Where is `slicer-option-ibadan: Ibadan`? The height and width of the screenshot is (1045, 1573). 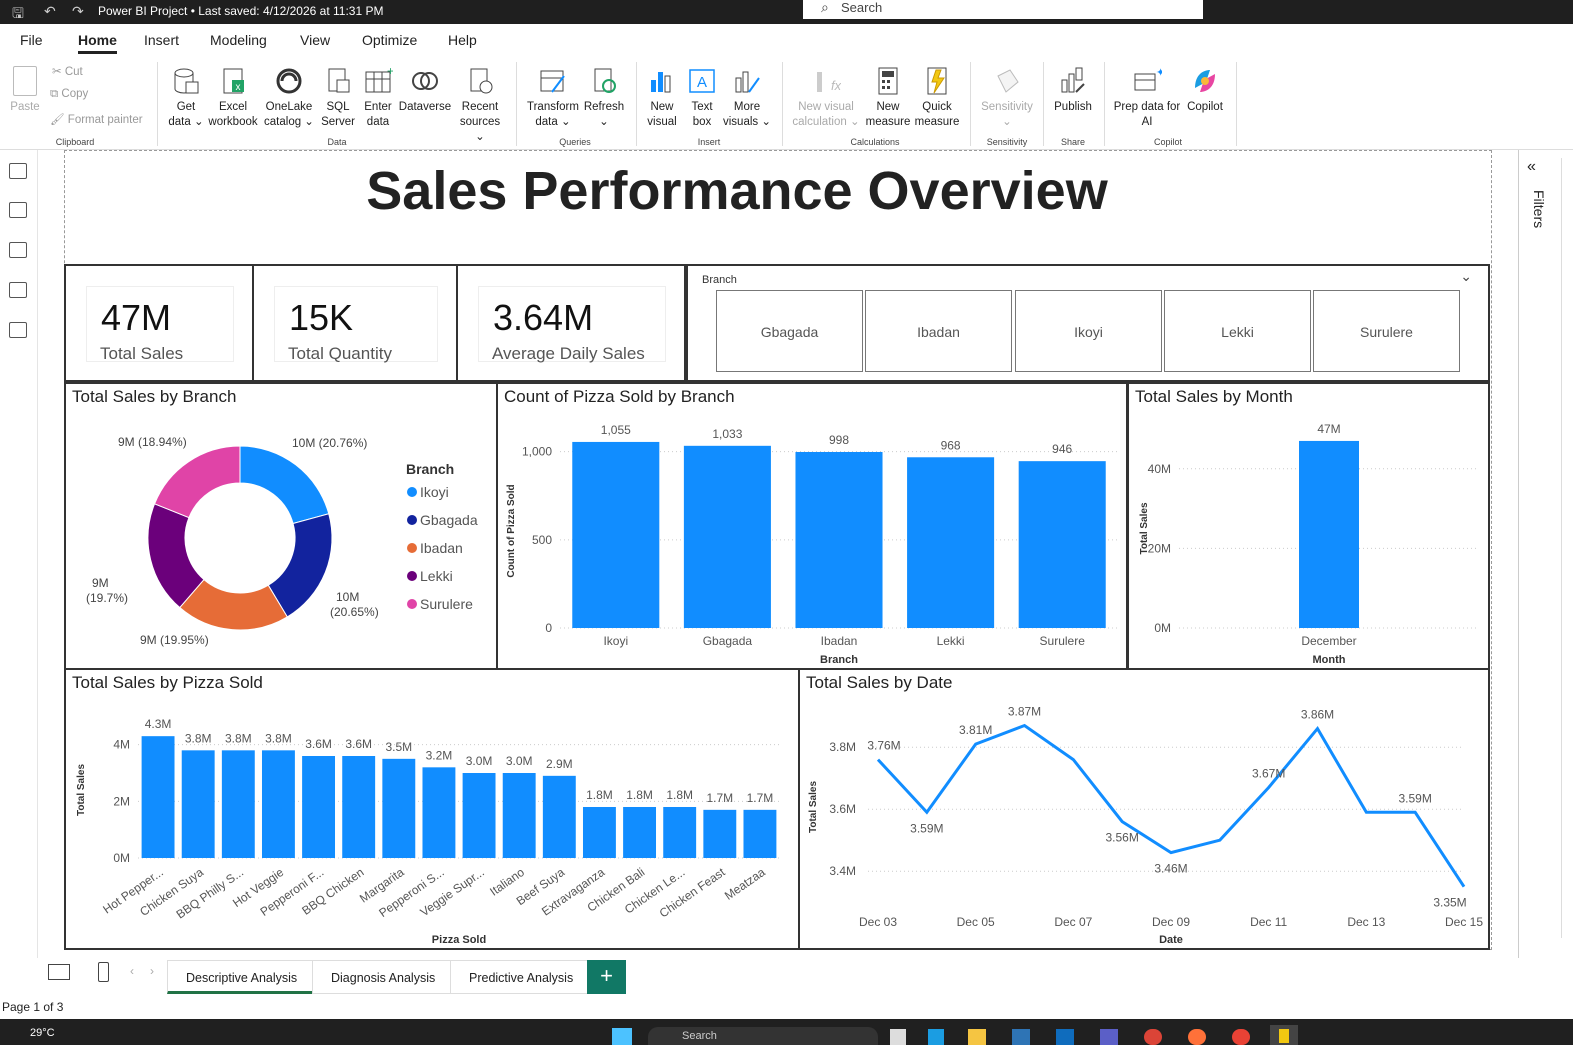
slicer-option-ibadan: Ibadan is located at coordinates (938, 331).